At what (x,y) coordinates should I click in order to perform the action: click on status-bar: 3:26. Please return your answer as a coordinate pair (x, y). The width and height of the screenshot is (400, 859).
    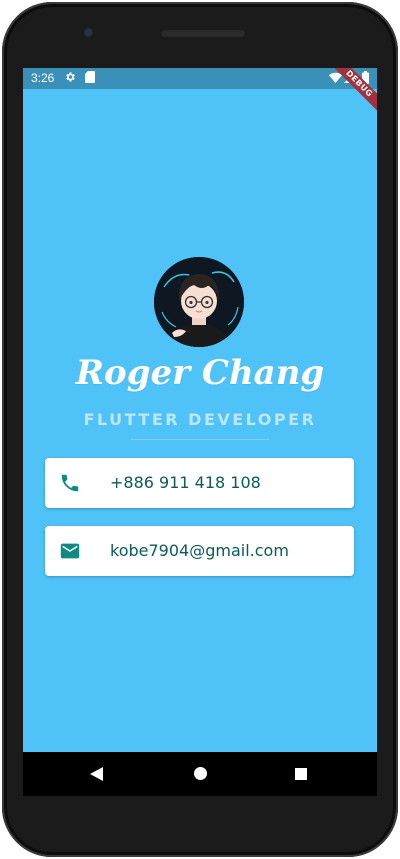
    Looking at the image, I should click on (200, 78).